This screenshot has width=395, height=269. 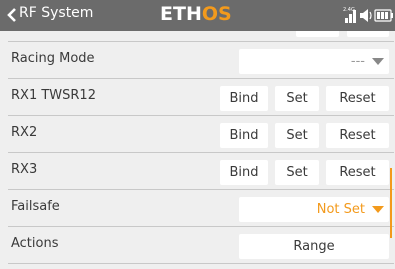 I want to click on rx1-bind-button: Bind, so click(x=244, y=98).